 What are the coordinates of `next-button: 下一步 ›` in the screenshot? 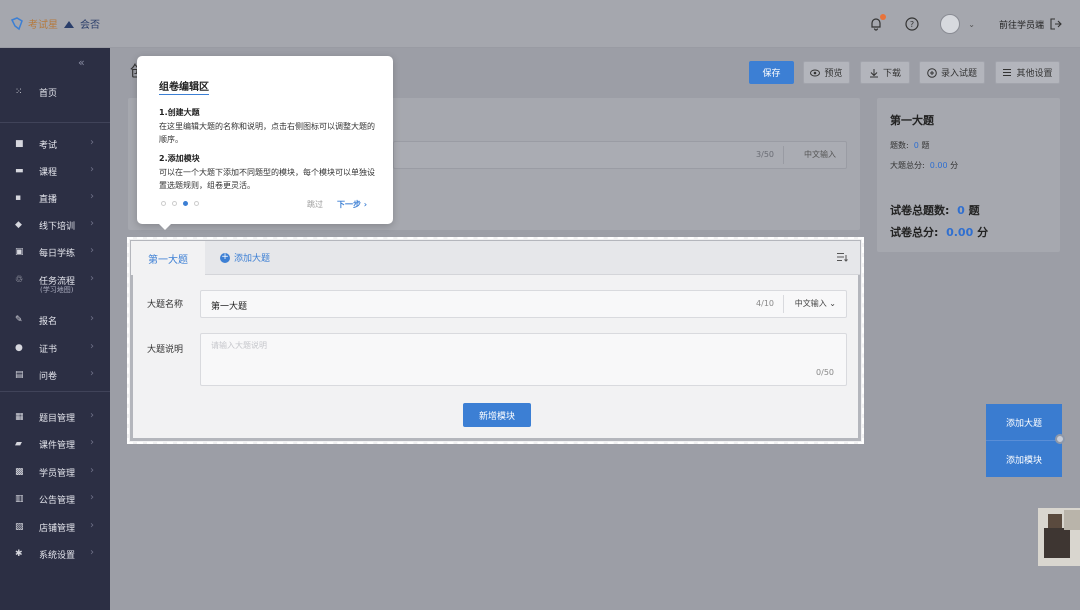 It's located at (352, 204).